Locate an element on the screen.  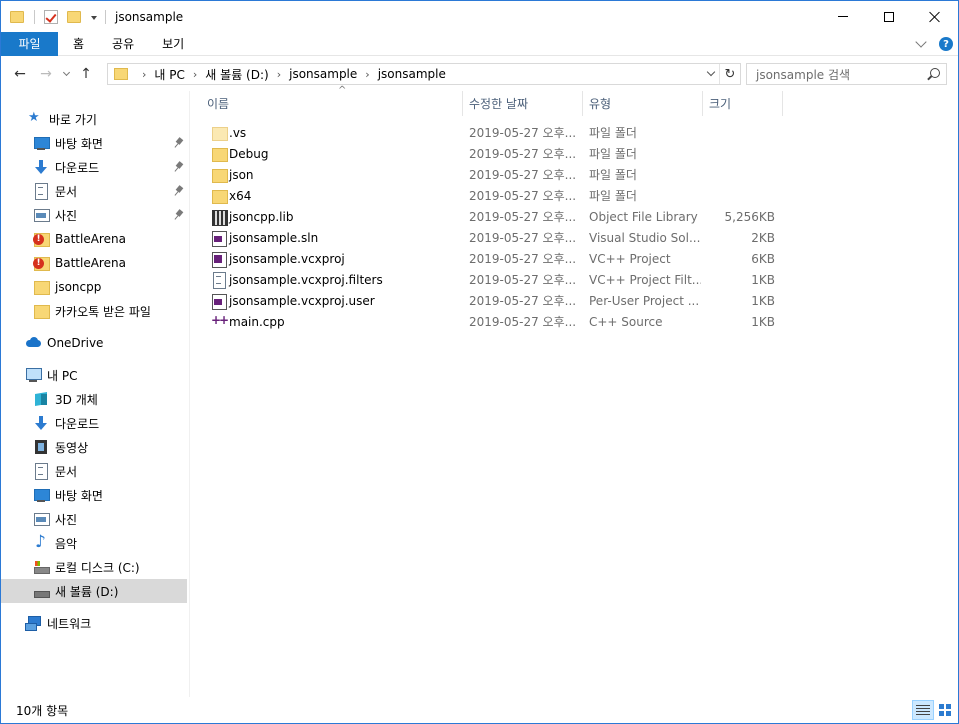
back-button: ← is located at coordinates (20, 74).